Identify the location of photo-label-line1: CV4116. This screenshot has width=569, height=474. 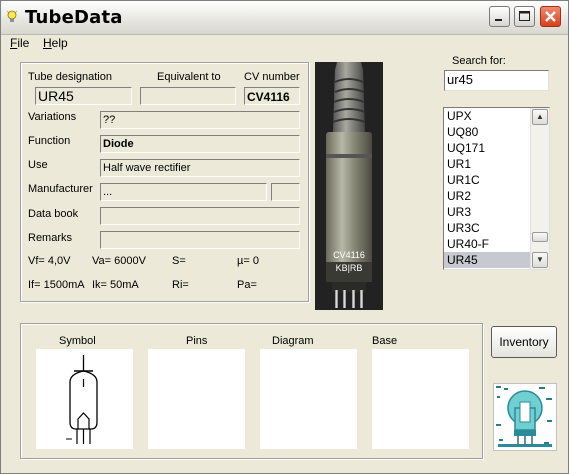
(349, 255).